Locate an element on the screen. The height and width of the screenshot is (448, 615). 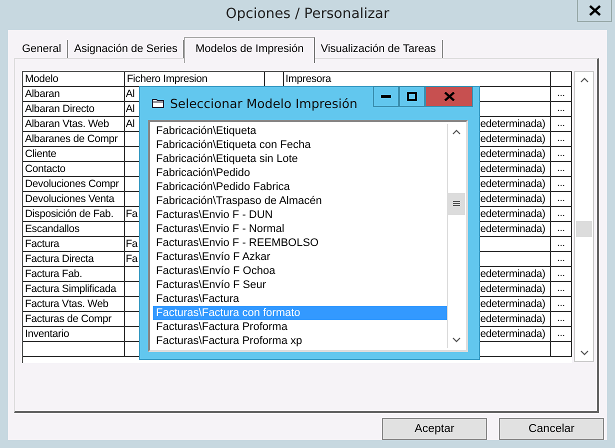
table-cell: Devoluciones Venta is located at coordinates (74, 199).